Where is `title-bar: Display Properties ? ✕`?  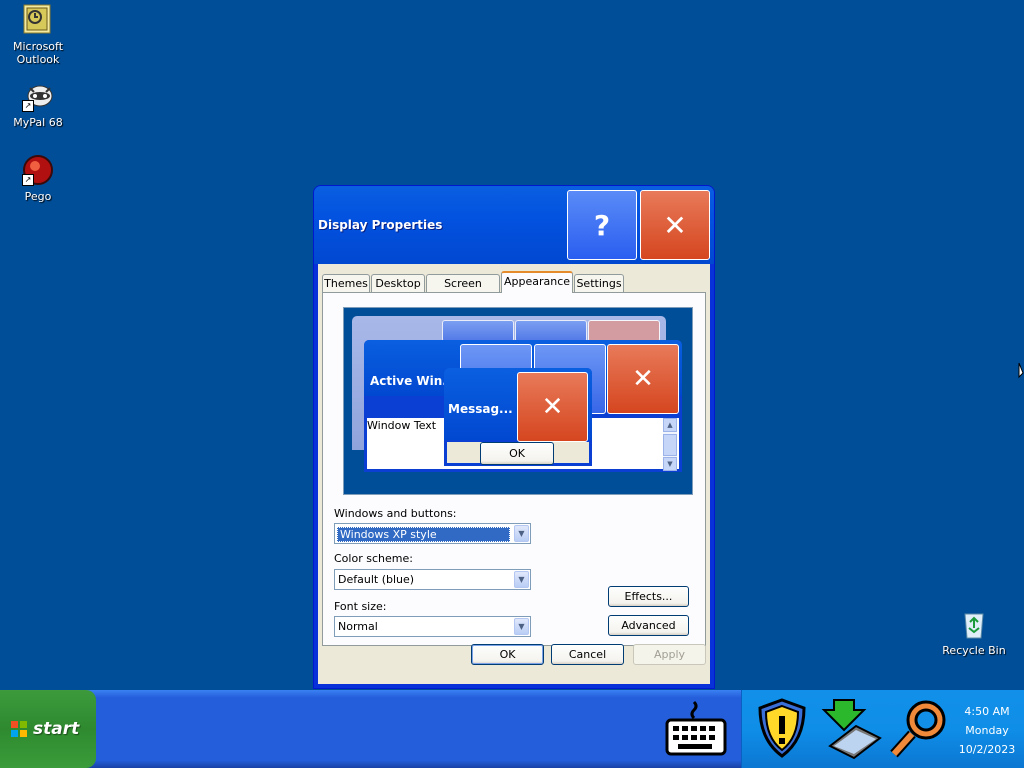 title-bar: Display Properties ? ✕ is located at coordinates (514, 225).